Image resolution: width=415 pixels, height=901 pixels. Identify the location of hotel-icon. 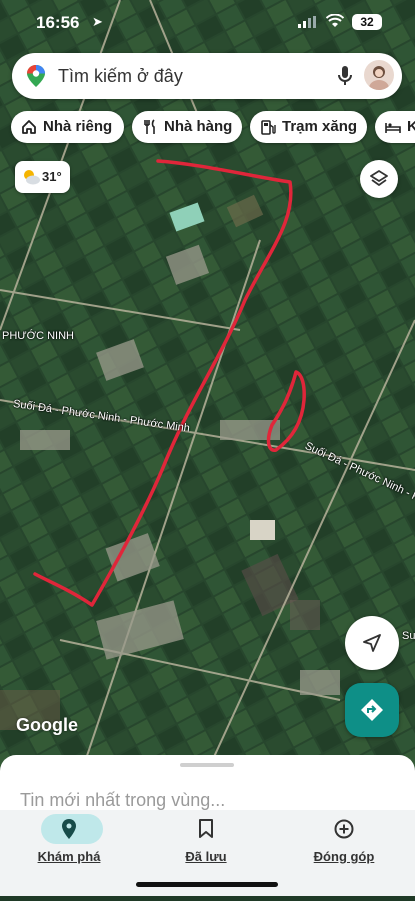
(393, 128).